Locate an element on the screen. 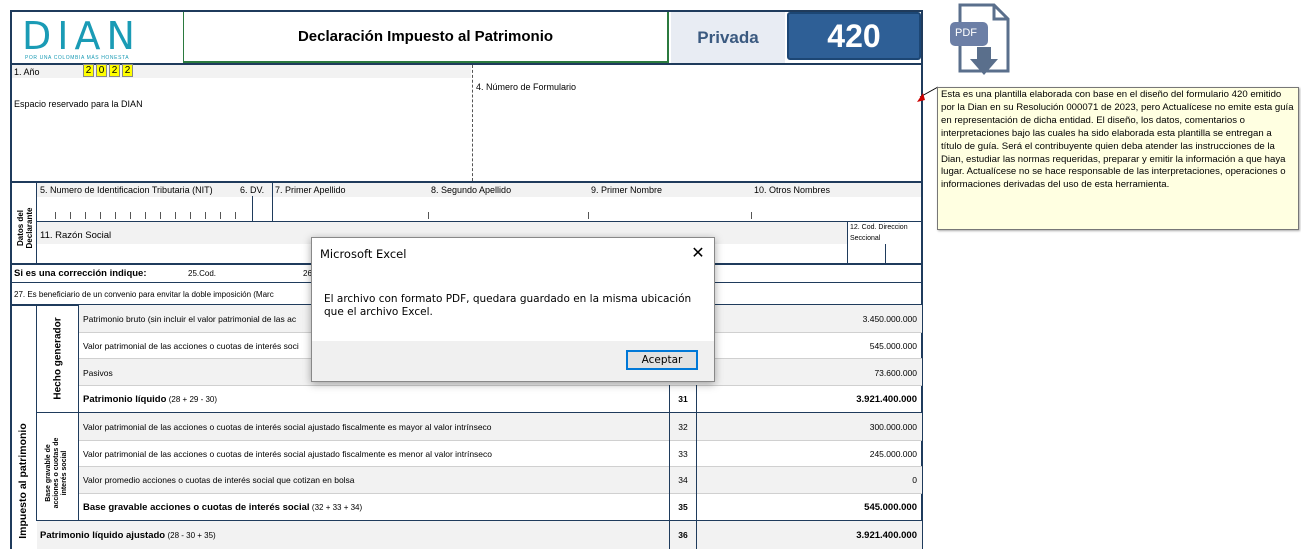  year-digit-1: 2 is located at coordinates (88, 70).